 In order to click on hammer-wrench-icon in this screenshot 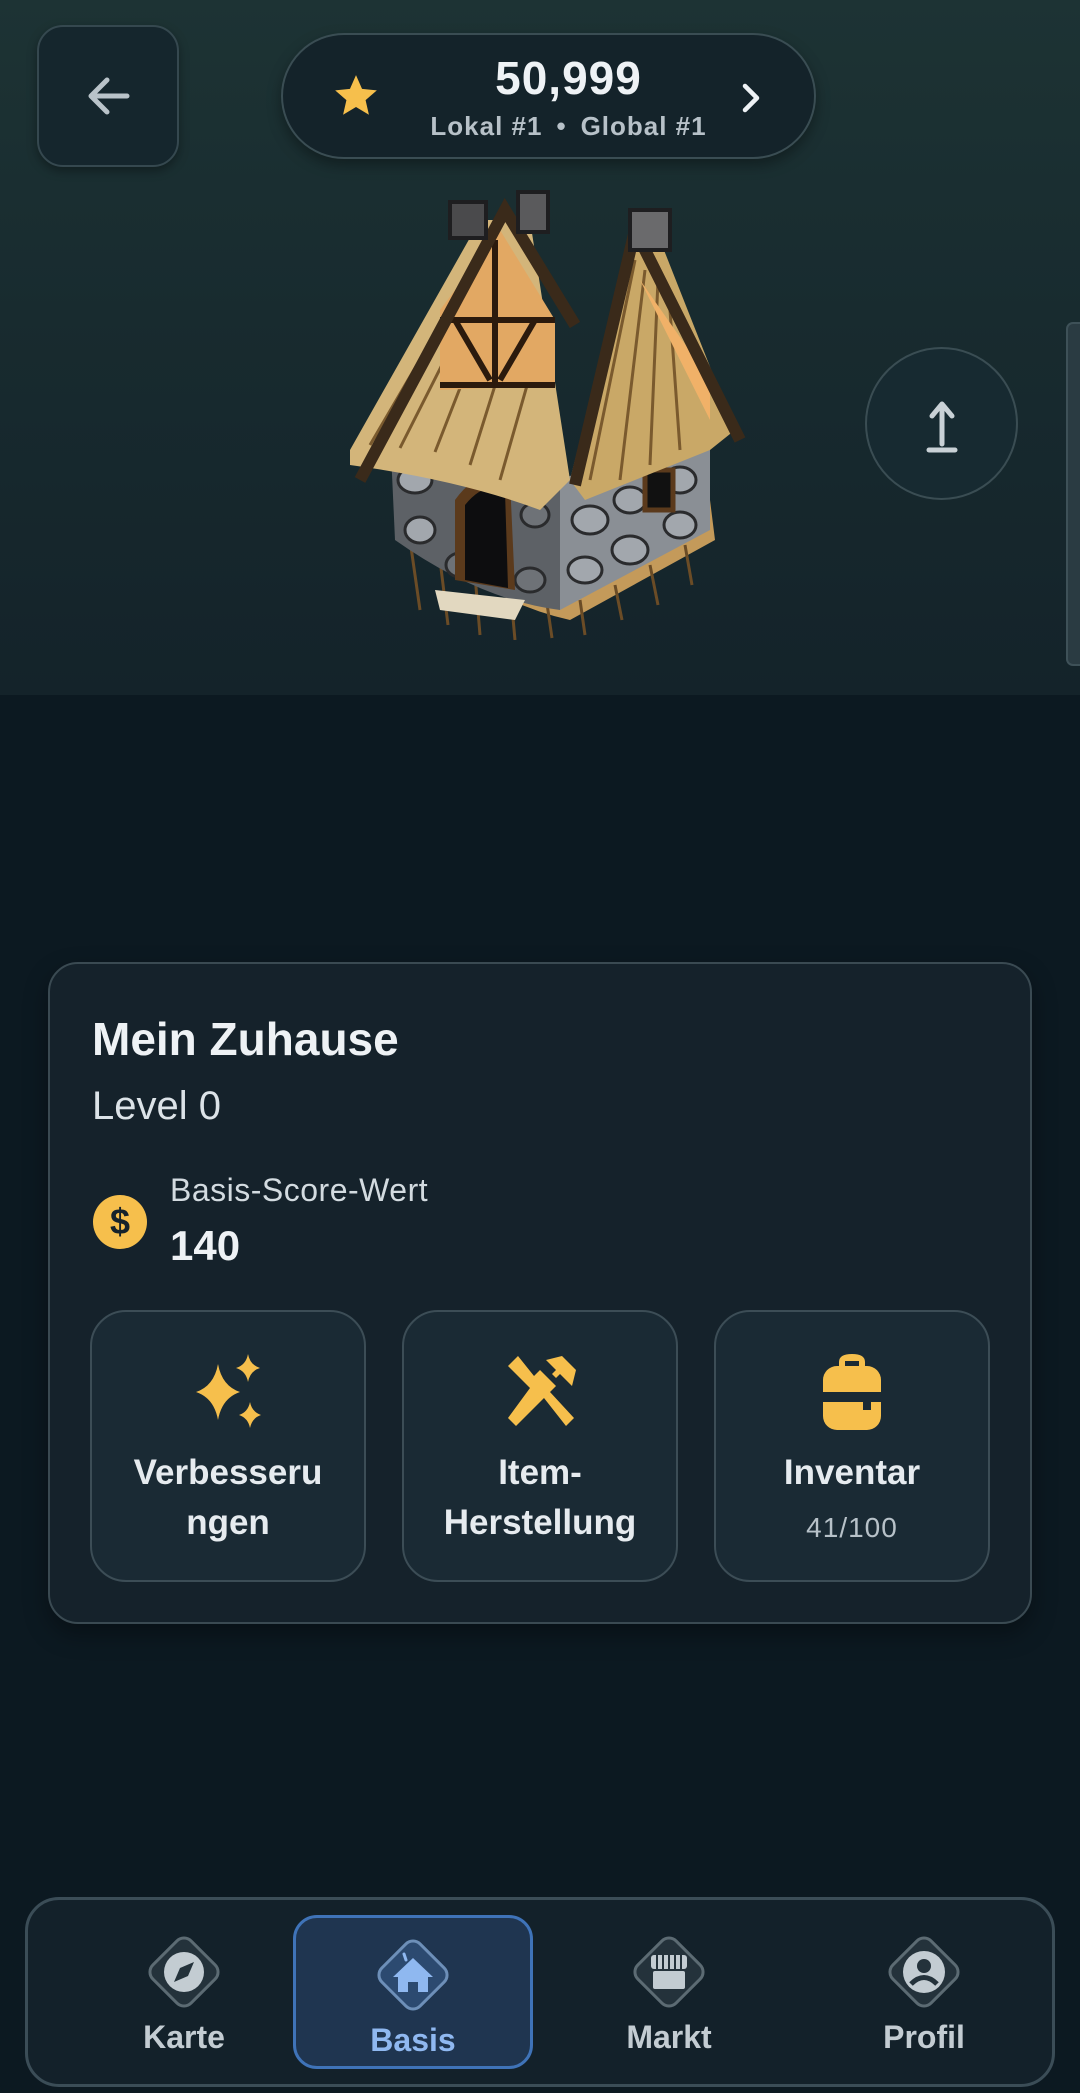, I will do `click(542, 1391)`.